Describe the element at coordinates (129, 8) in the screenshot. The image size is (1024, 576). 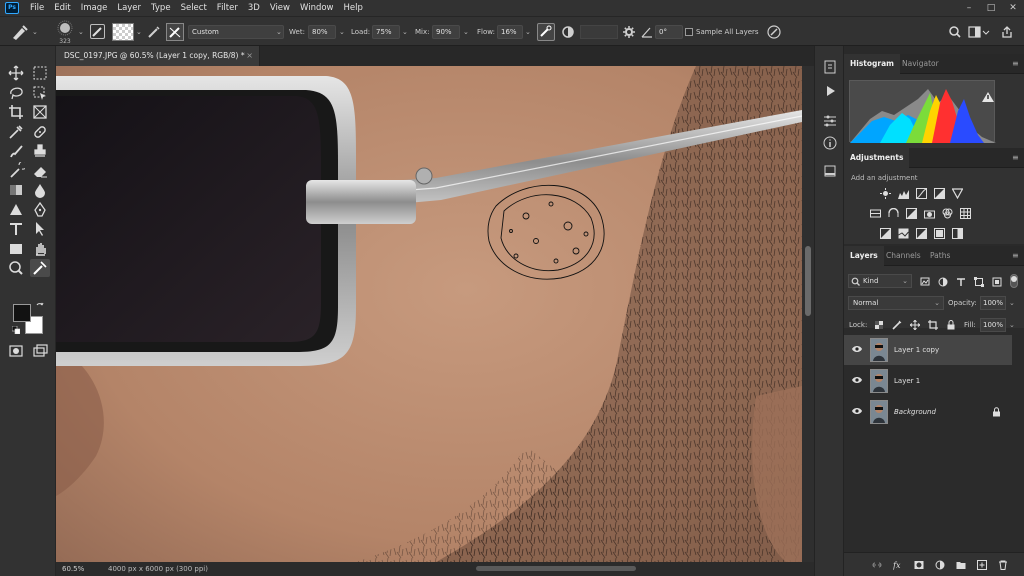
I see `menu-layer: Layer` at that location.